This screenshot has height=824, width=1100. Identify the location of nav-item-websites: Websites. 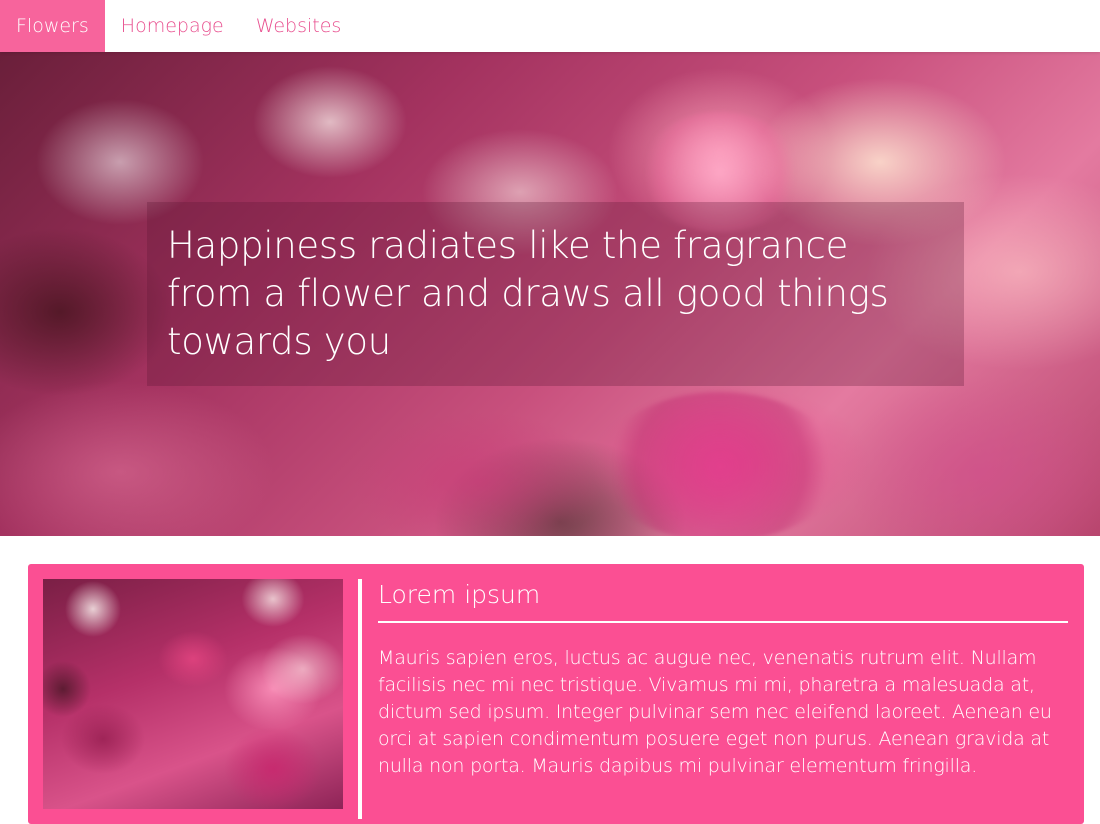
(299, 26).